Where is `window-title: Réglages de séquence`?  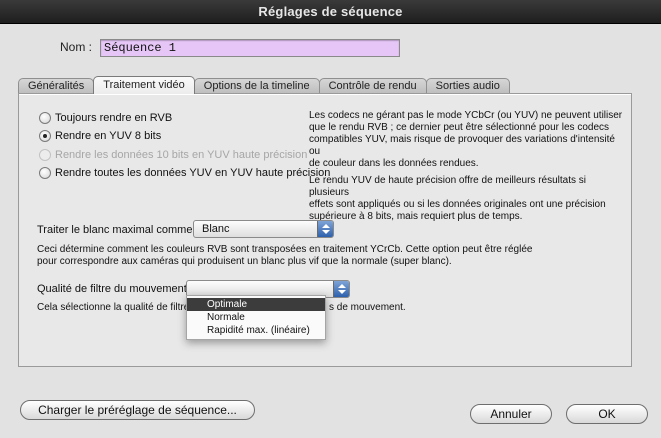 window-title: Réglages de séquence is located at coordinates (330, 11).